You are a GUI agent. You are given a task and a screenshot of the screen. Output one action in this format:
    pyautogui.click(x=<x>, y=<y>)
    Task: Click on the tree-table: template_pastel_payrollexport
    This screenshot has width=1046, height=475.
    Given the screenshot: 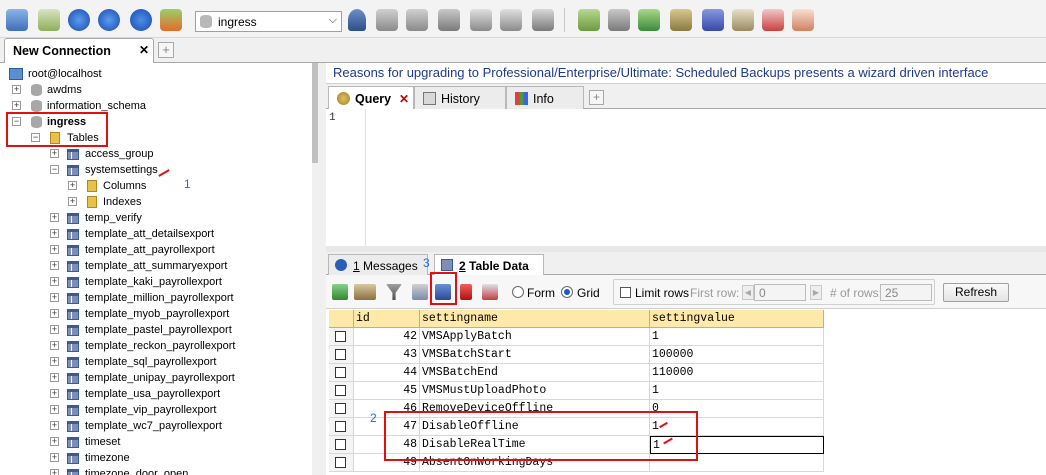 What is the action you would take?
    pyautogui.click(x=158, y=330)
    